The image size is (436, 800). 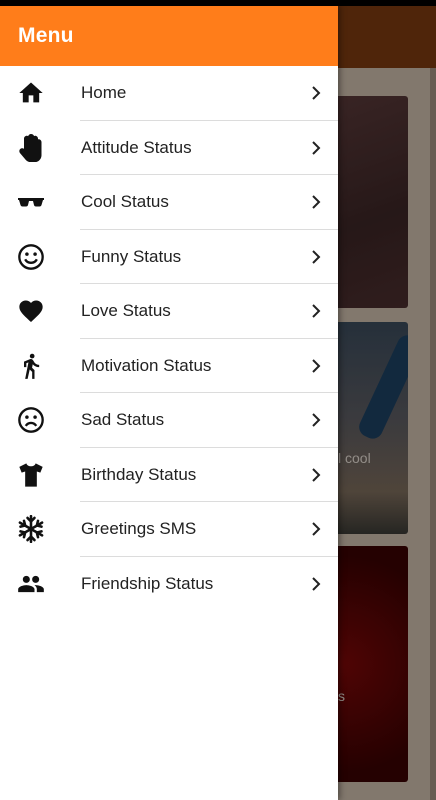 What do you see at coordinates (147, 583) in the screenshot?
I see `menu-item-label: Friendship Status` at bounding box center [147, 583].